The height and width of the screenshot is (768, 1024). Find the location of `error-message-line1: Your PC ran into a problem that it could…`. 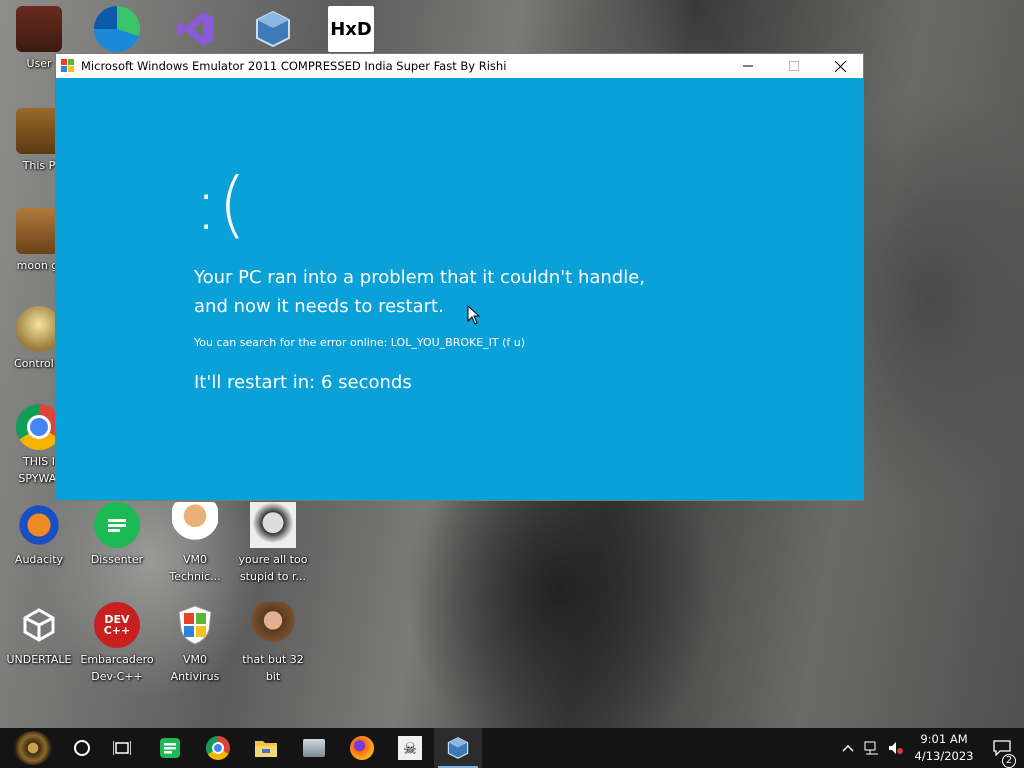

error-message-line1: Your PC ran into a problem that it could… is located at coordinates (420, 277).